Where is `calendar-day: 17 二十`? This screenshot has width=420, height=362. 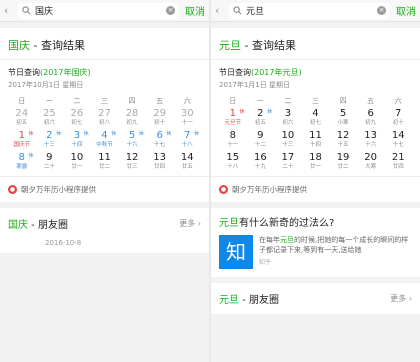 calendar-day: 17 二十 is located at coordinates (288, 162).